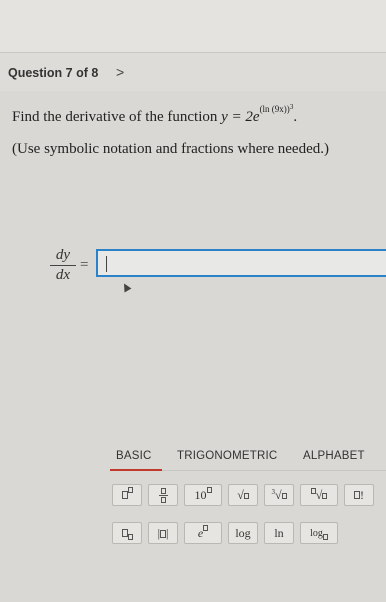 The height and width of the screenshot is (602, 386). Describe the element at coordinates (240, 117) in the screenshot. I see `prompt-function: y = 2e` at that location.